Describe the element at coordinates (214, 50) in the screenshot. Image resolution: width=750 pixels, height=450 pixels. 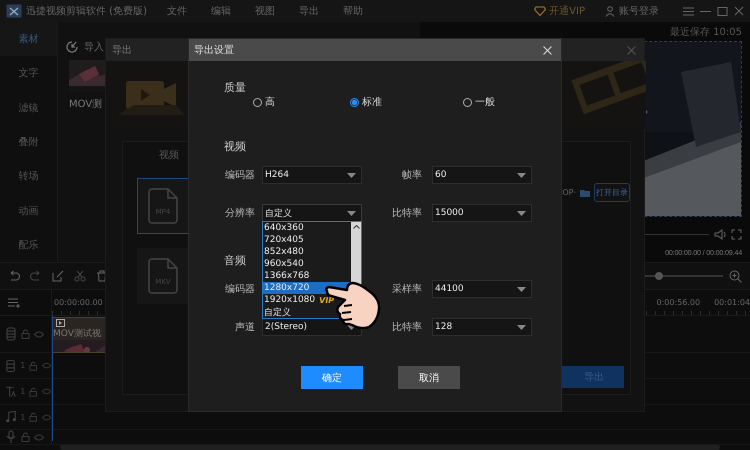
I see `dialog-title: 导出设置` at that location.